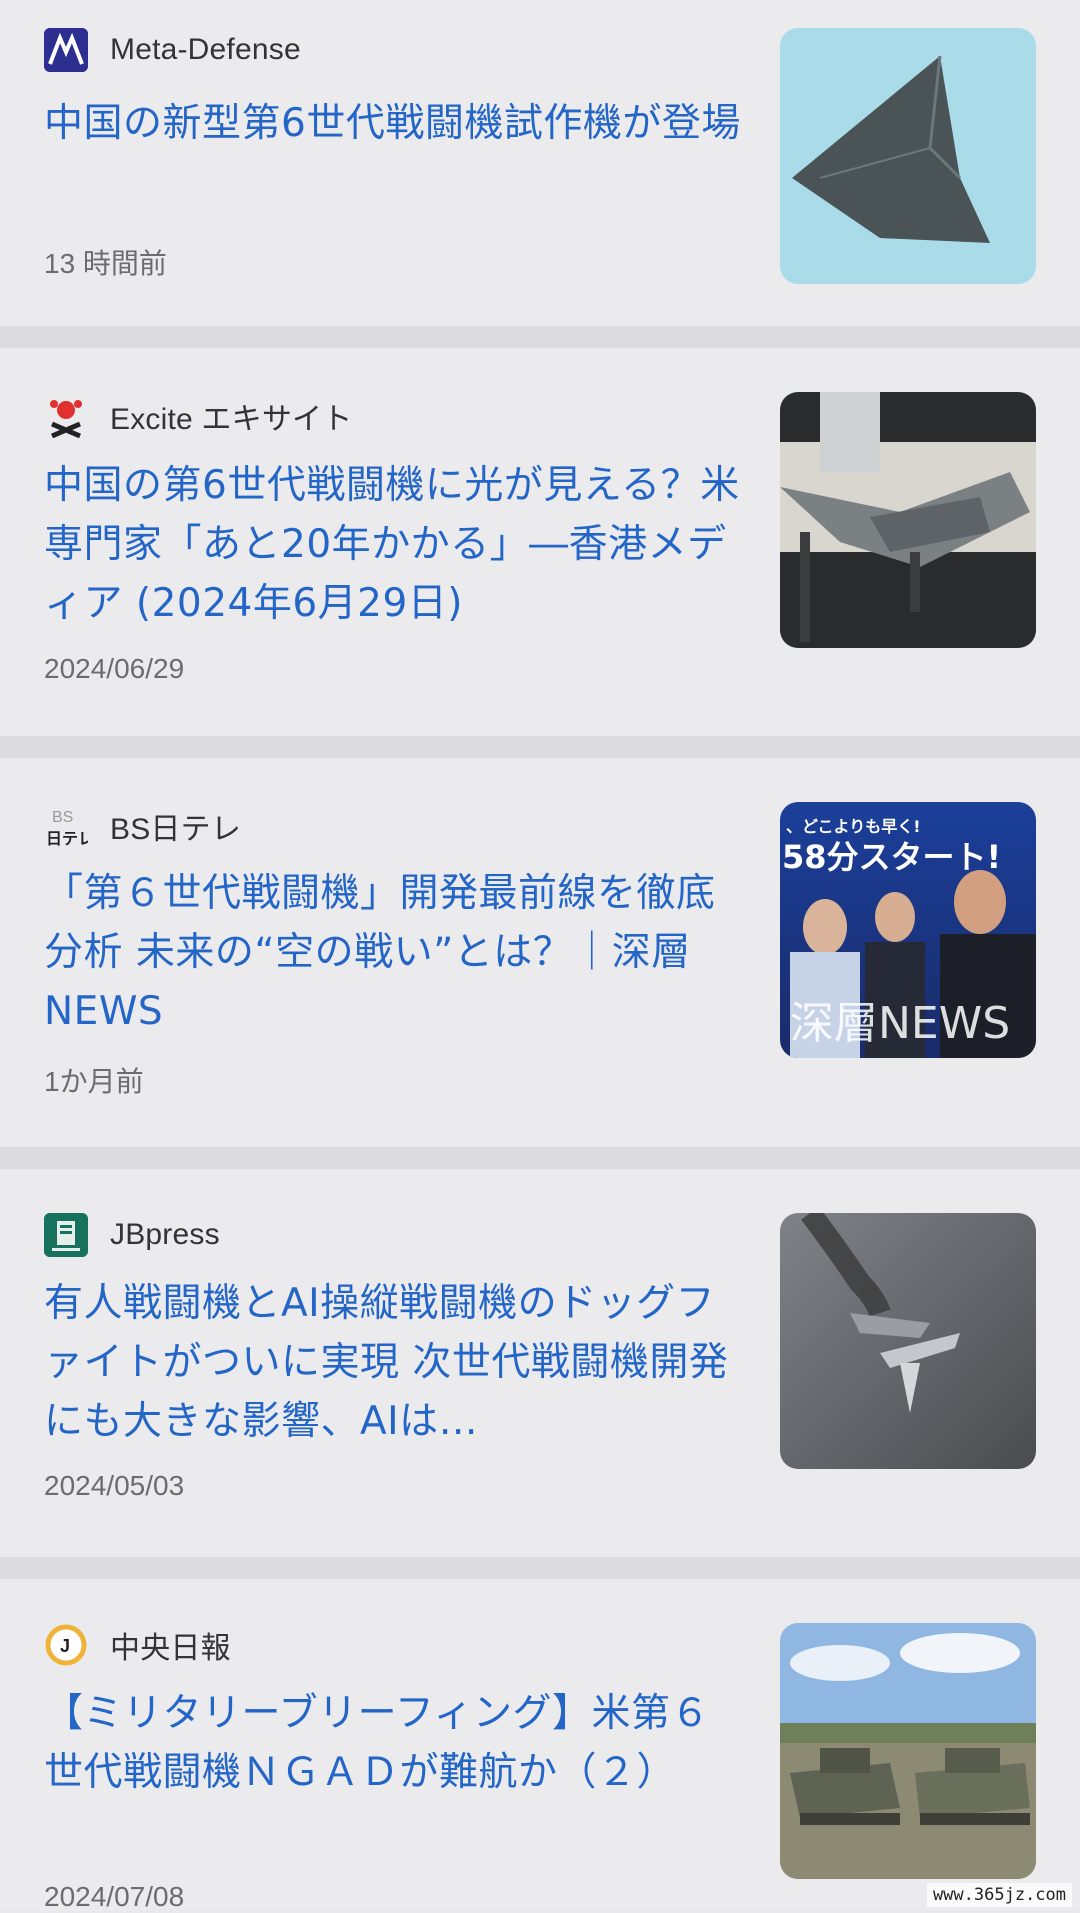 The image size is (1080, 1913). What do you see at coordinates (66, 1235) in the screenshot?
I see `jbpress-logo-icon` at bounding box center [66, 1235].